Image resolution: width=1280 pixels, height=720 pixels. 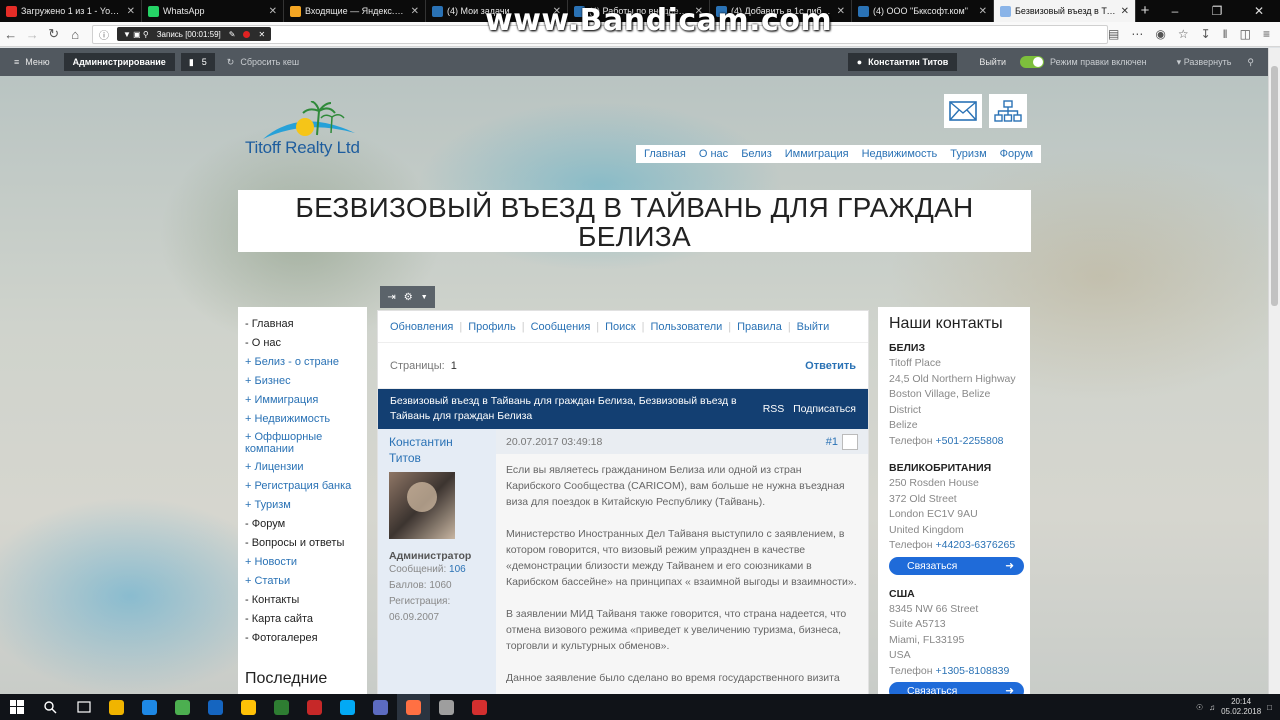 I want to click on subscribe-link: Подписаться, so click(x=824, y=409).